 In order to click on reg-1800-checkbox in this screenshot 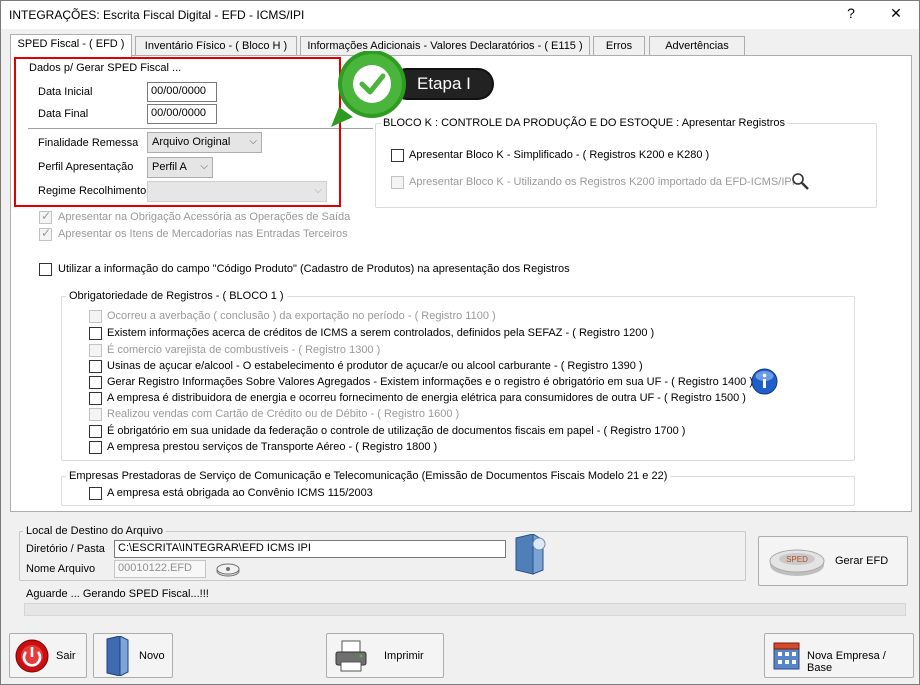, I will do `click(95, 447)`.